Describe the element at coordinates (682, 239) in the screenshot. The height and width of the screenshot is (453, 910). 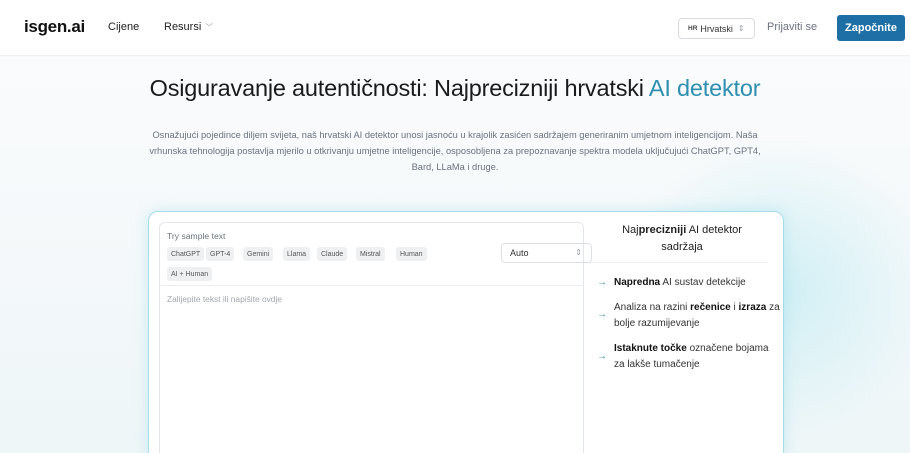
I see `info-panel-title: Najprecizniji AI detektor sadržaja` at that location.